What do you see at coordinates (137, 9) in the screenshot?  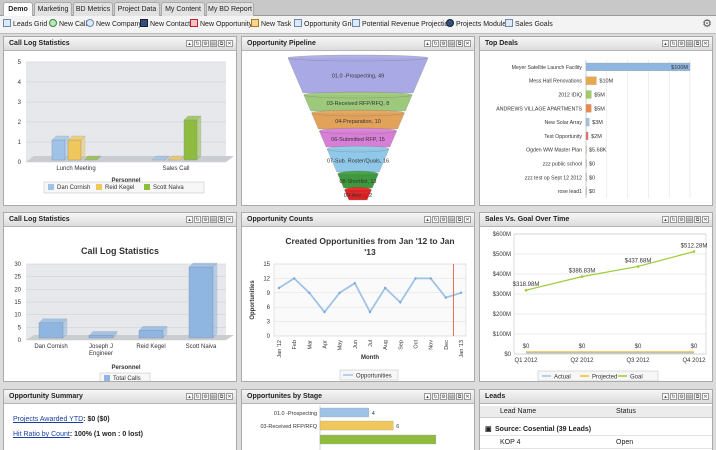 I see `tab-project-data: Project Data` at bounding box center [137, 9].